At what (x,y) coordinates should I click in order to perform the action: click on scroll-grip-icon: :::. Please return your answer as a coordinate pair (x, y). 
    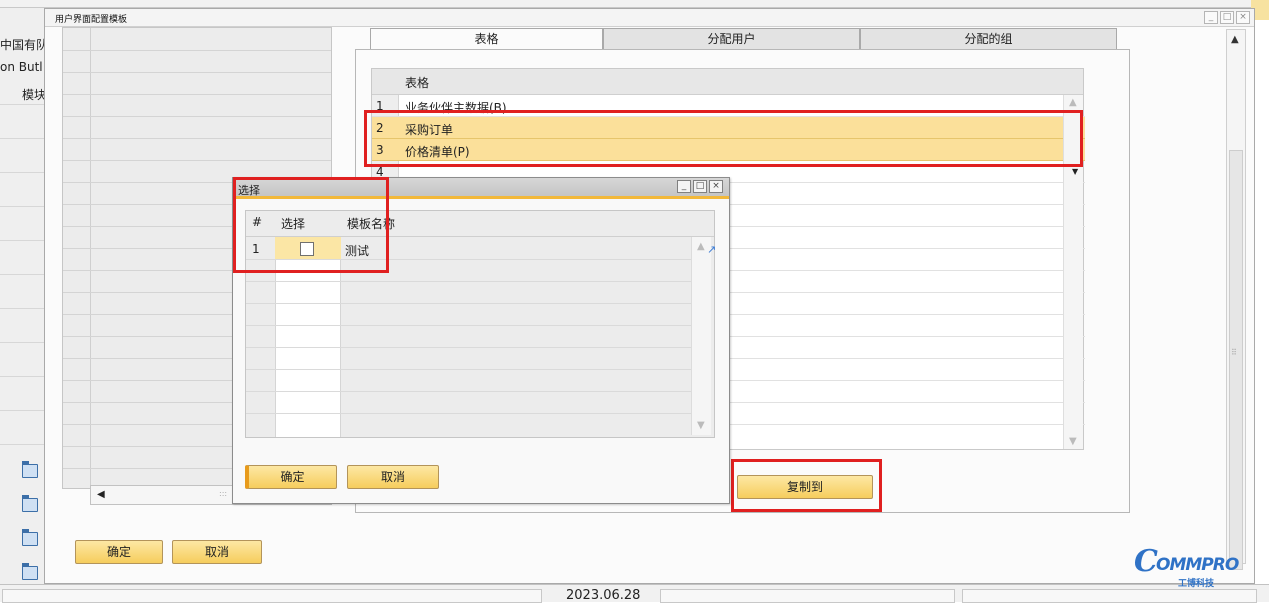
    Looking at the image, I should click on (223, 493).